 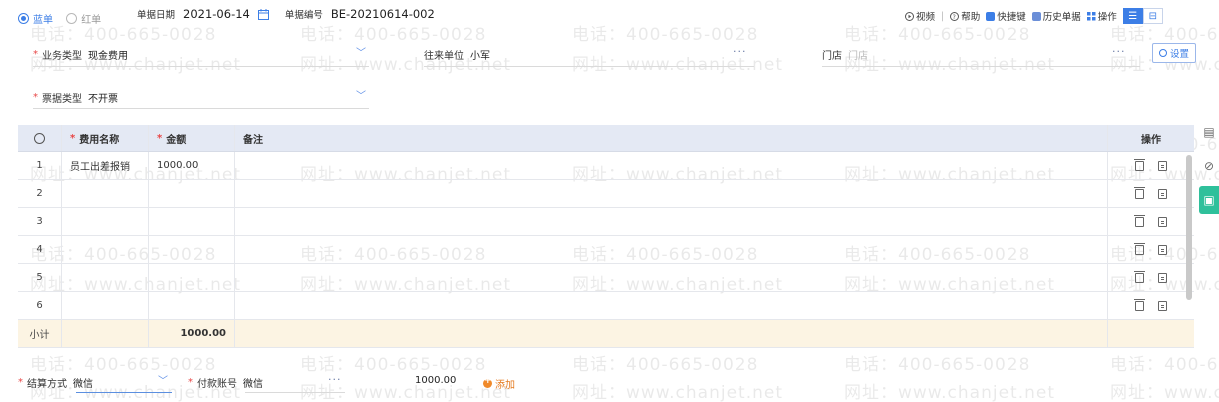 What do you see at coordinates (971, 17) in the screenshot?
I see `toolbar-help-label: 帮助` at bounding box center [971, 17].